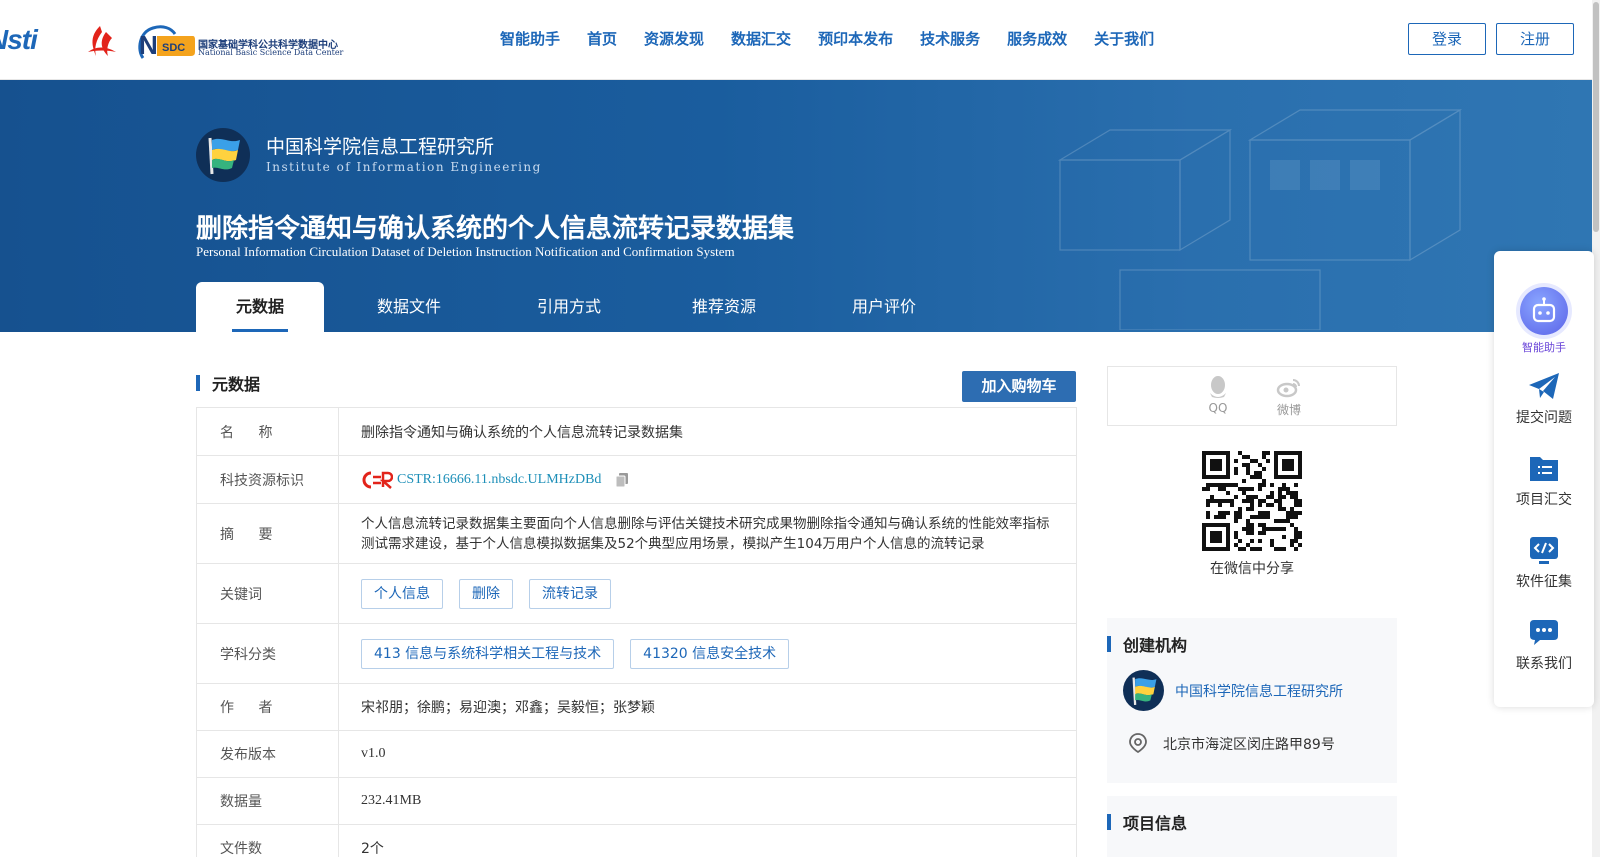 The width and height of the screenshot is (1600, 857). Describe the element at coordinates (530, 38) in the screenshot. I see `nav-ai-assistant: 智能助手` at that location.